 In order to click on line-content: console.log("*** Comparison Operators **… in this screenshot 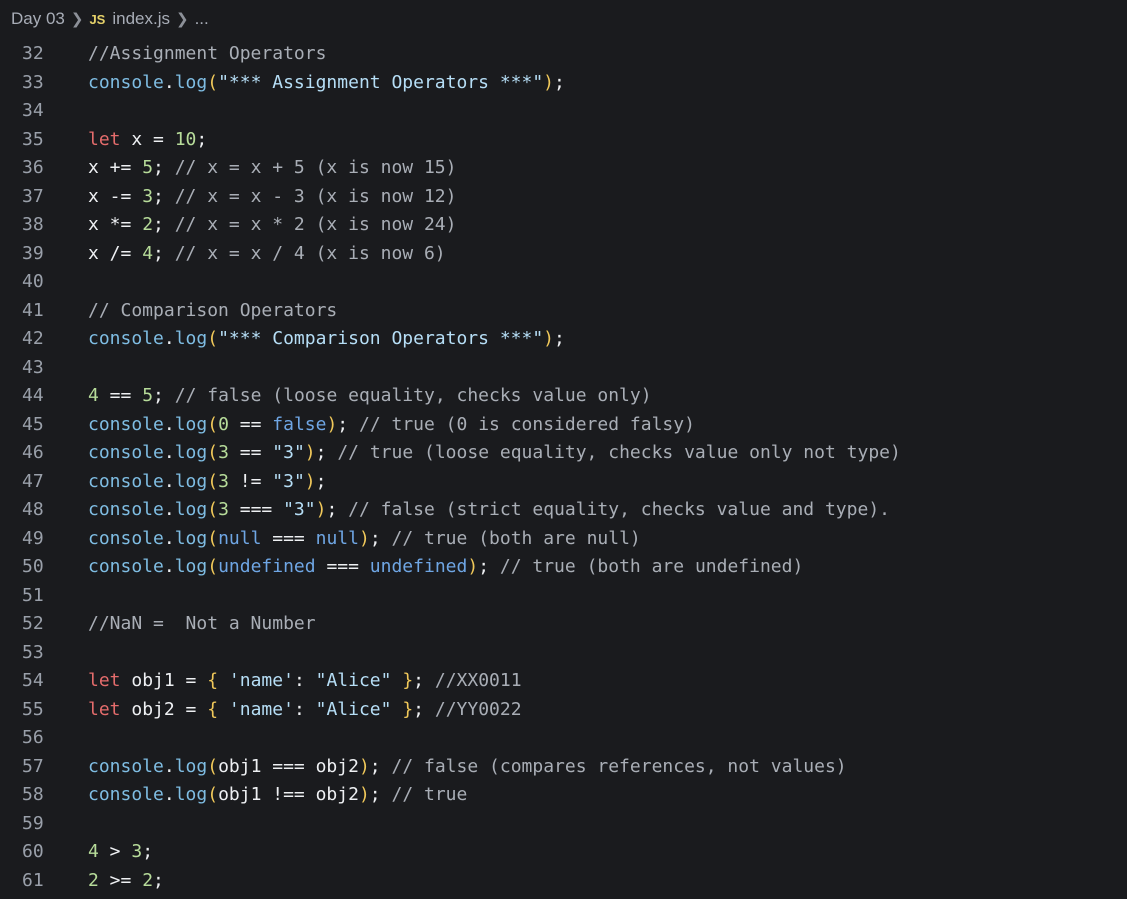, I will do `click(326, 339)`.